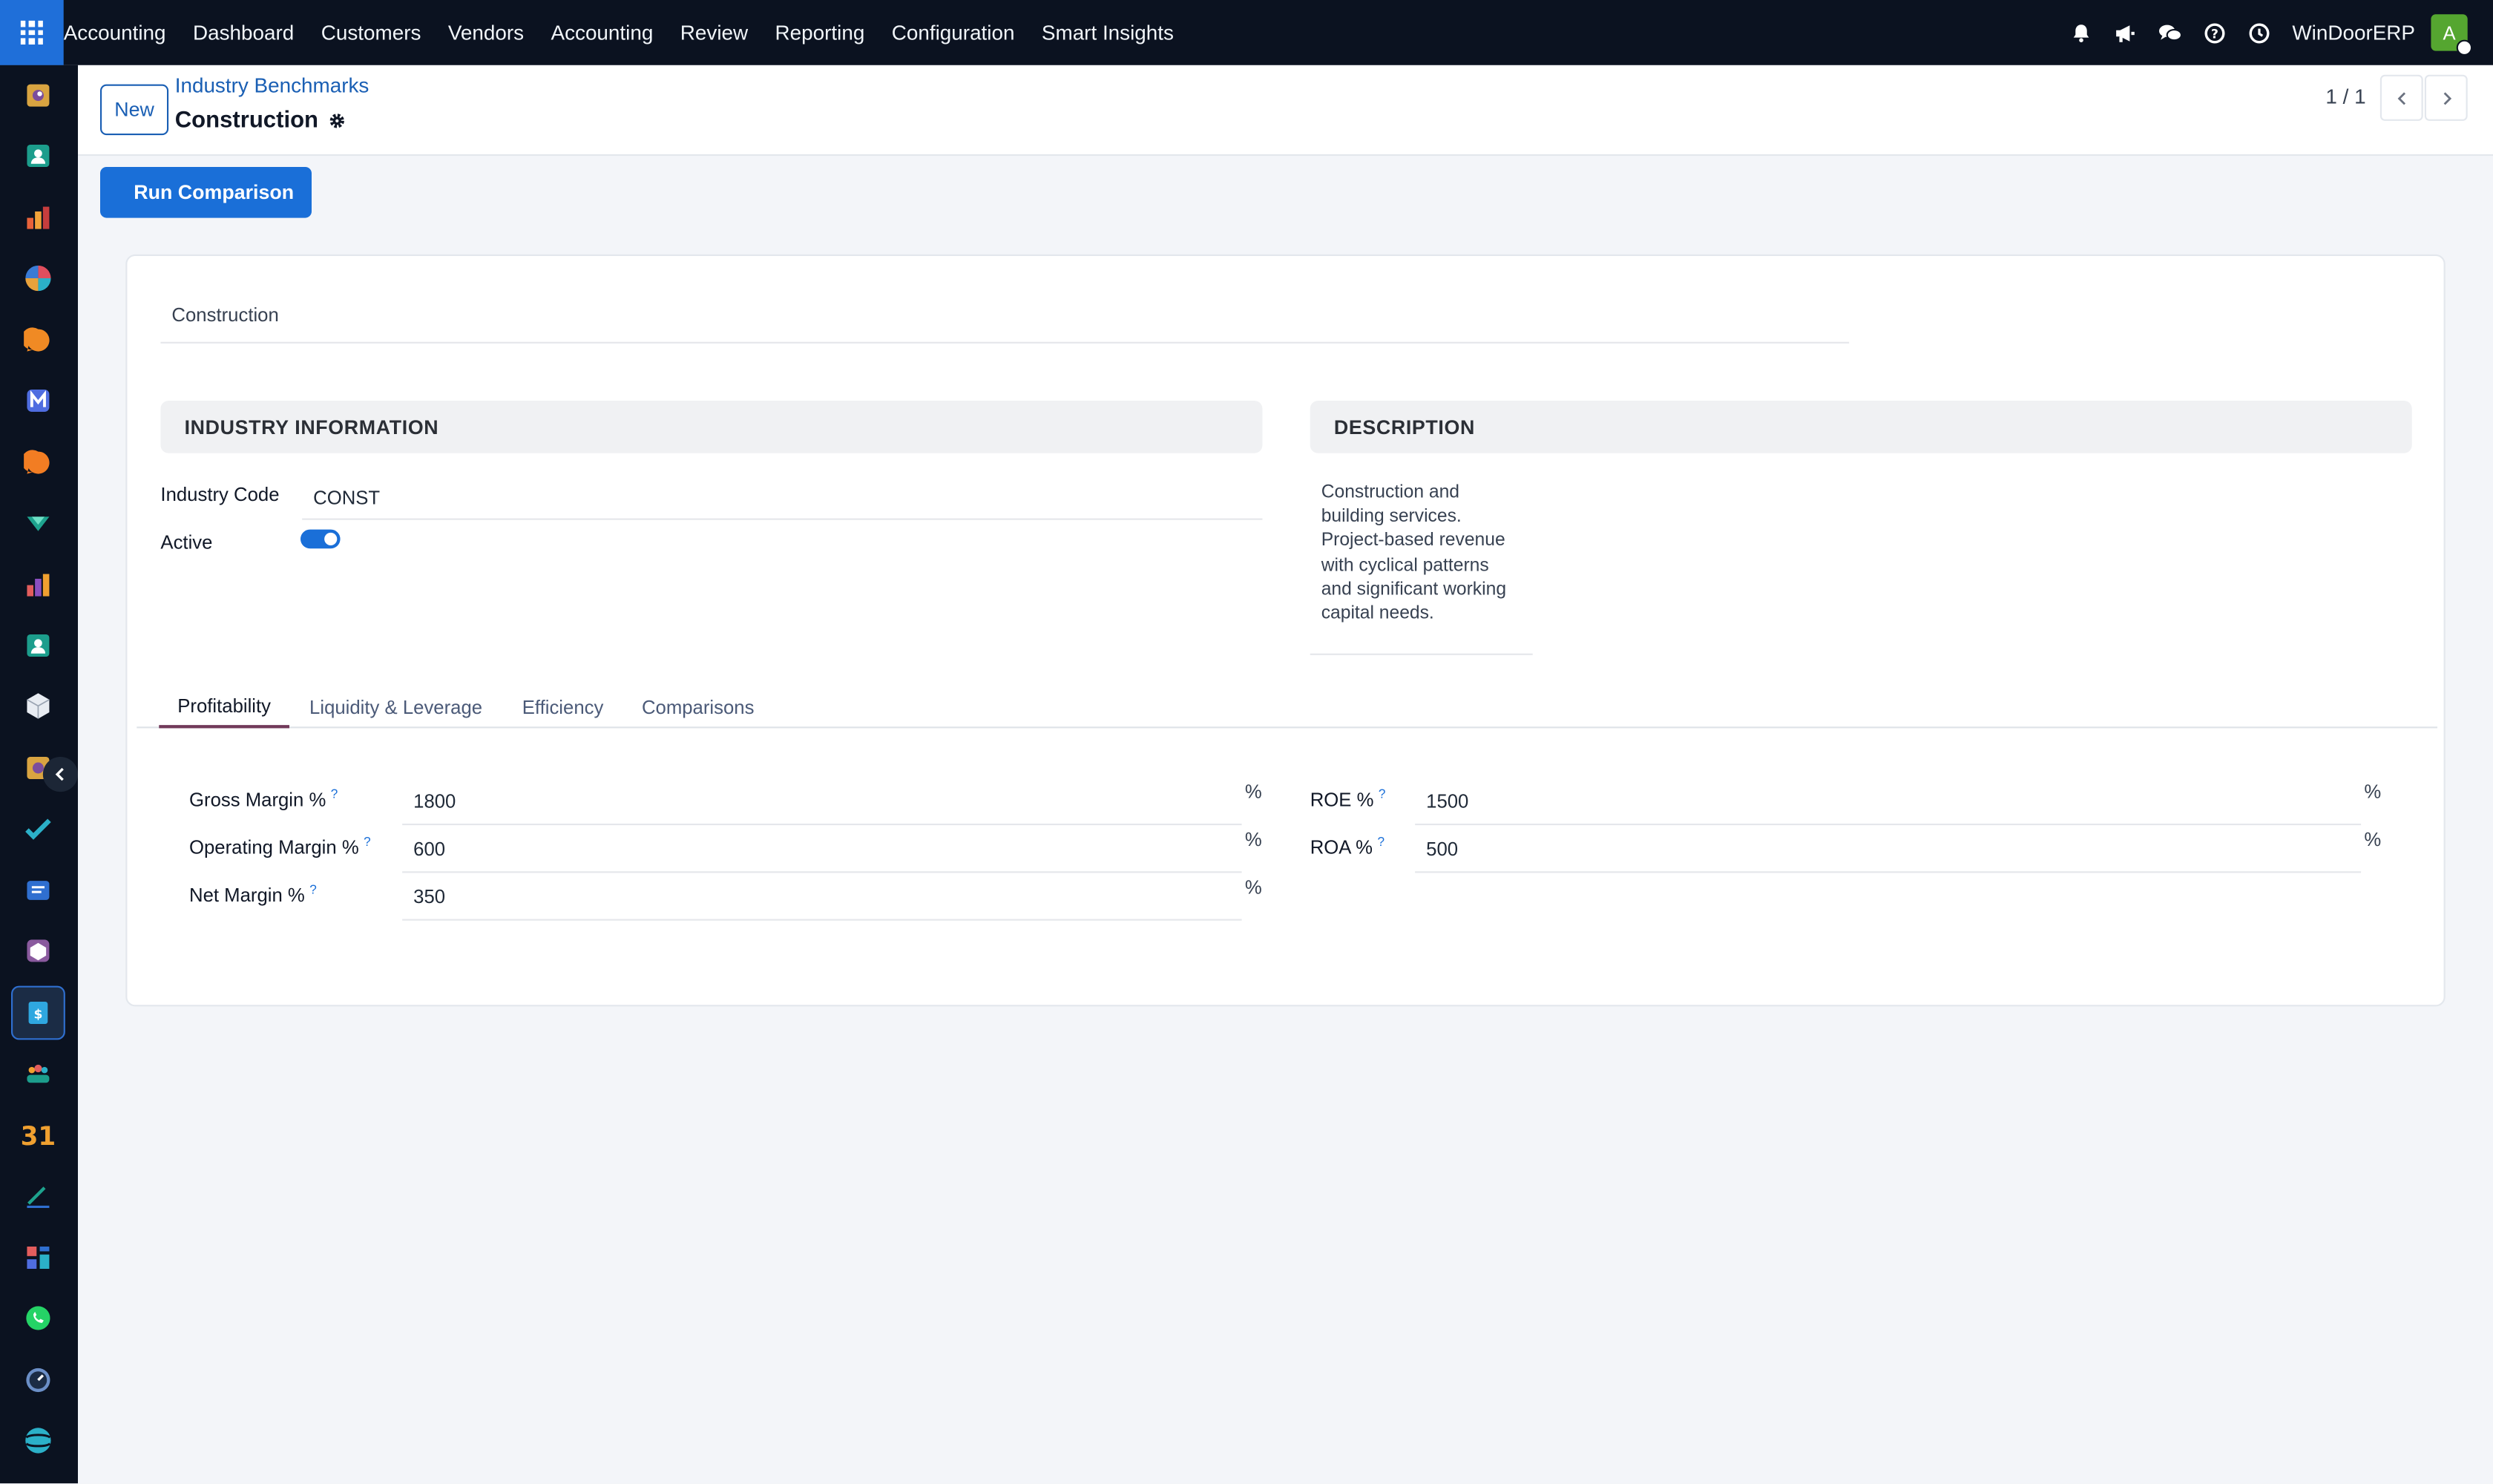 This screenshot has height=1484, width=2493. Describe the element at coordinates (38, 1318) in the screenshot. I see `whatsapp-icon` at that location.